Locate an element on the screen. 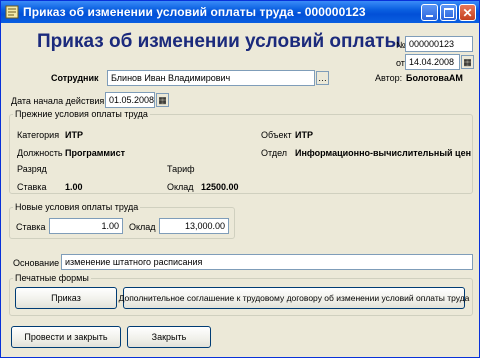 The height and width of the screenshot is (358, 480). salary-label: Оклад is located at coordinates (180, 187).